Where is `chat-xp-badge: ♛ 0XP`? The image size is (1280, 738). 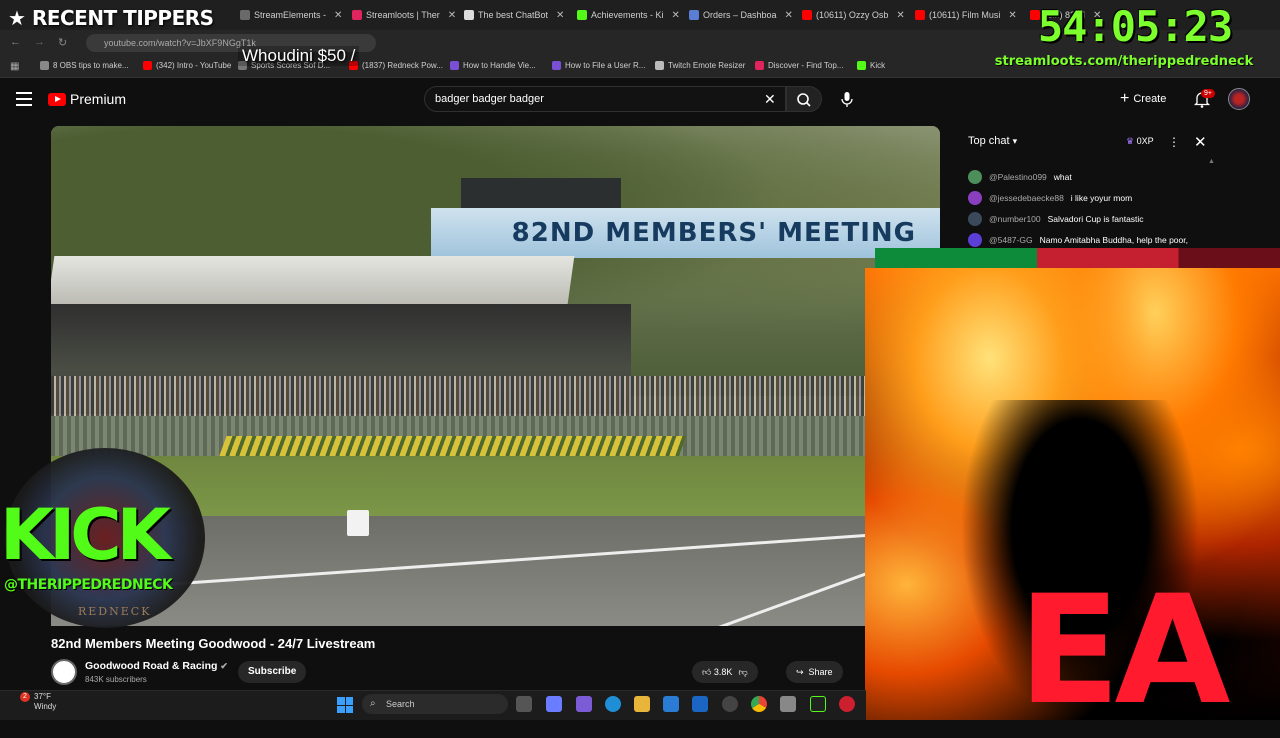 chat-xp-badge: ♛ 0XP is located at coordinates (1140, 141).